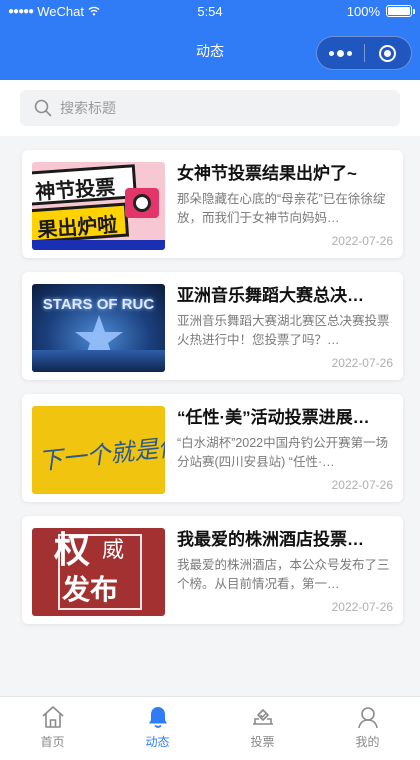  I want to click on search-box, so click(210, 108).